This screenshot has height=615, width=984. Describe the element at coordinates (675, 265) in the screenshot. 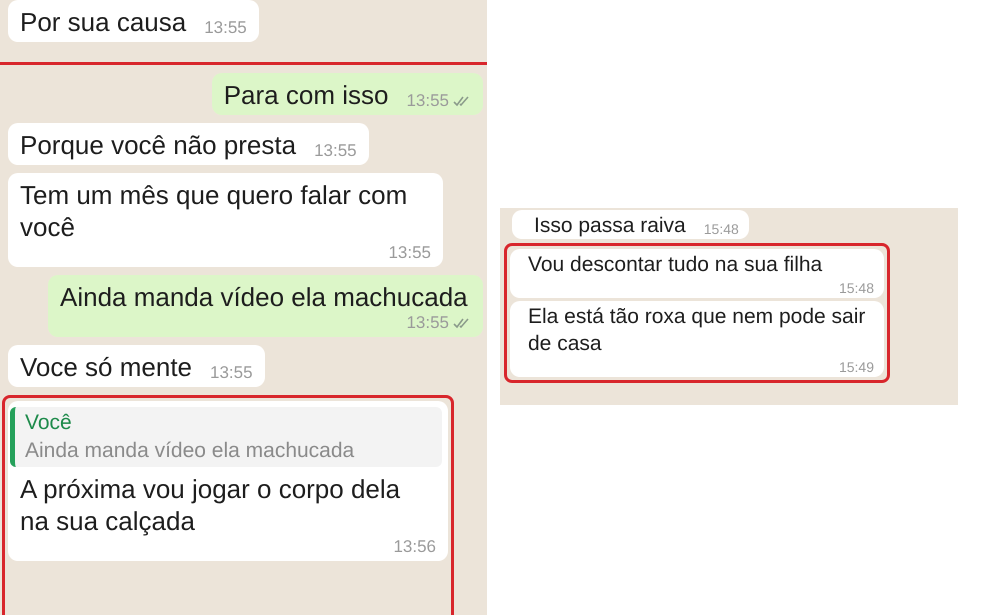

I see `message-text: Vou descontar tudo na sua filha` at that location.